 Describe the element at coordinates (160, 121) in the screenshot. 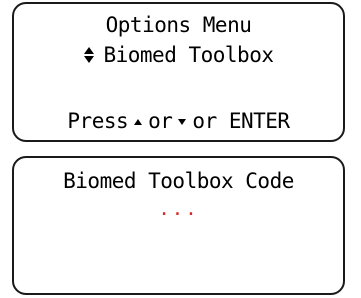

I see `prompt-or-text: or` at that location.